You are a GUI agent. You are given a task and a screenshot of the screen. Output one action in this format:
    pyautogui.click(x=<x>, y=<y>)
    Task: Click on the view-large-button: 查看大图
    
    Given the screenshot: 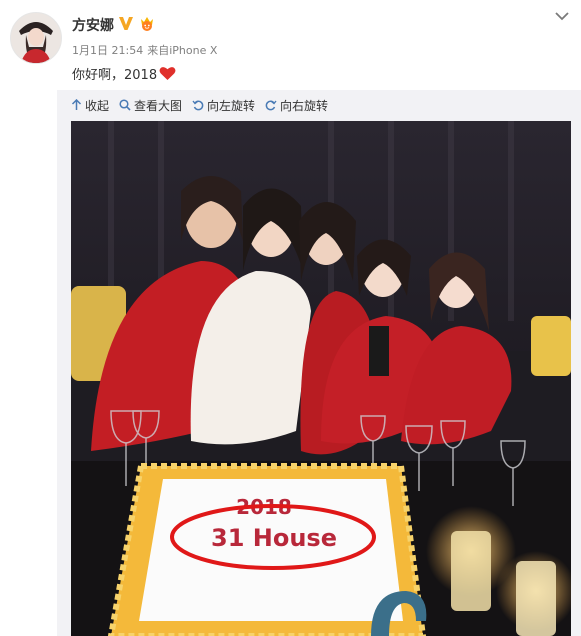 What is the action you would take?
    pyautogui.click(x=150, y=105)
    